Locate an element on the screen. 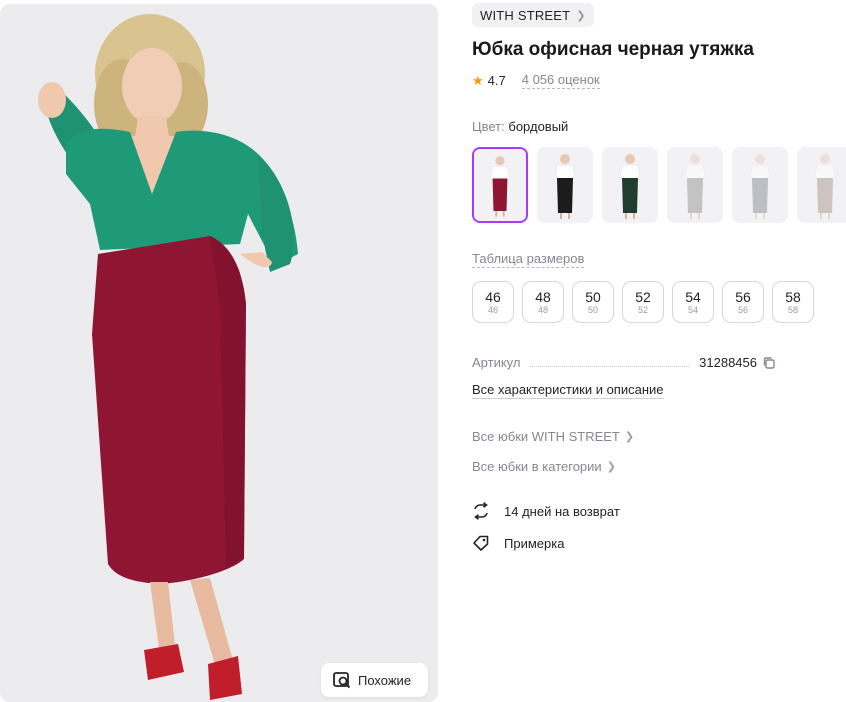  size-value: 48 is located at coordinates (543, 296).